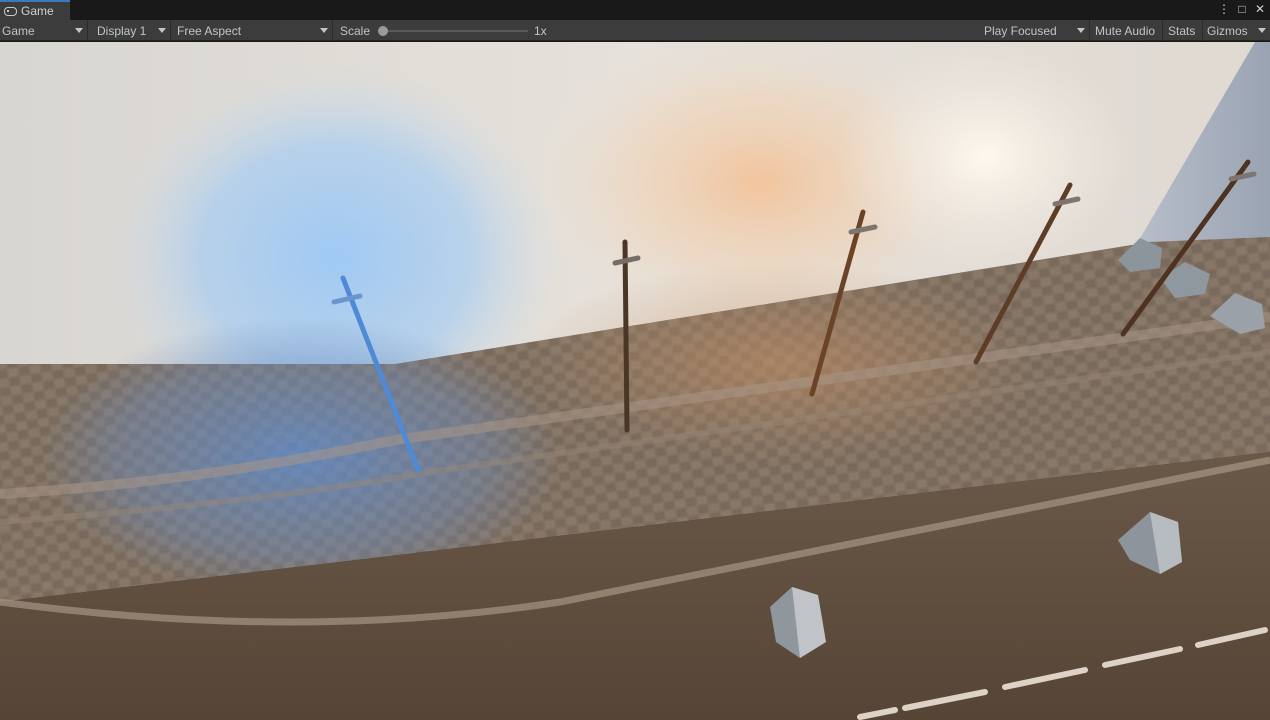 This screenshot has width=1270, height=720. What do you see at coordinates (1260, 9) in the screenshot?
I see `close-icon: ✕` at bounding box center [1260, 9].